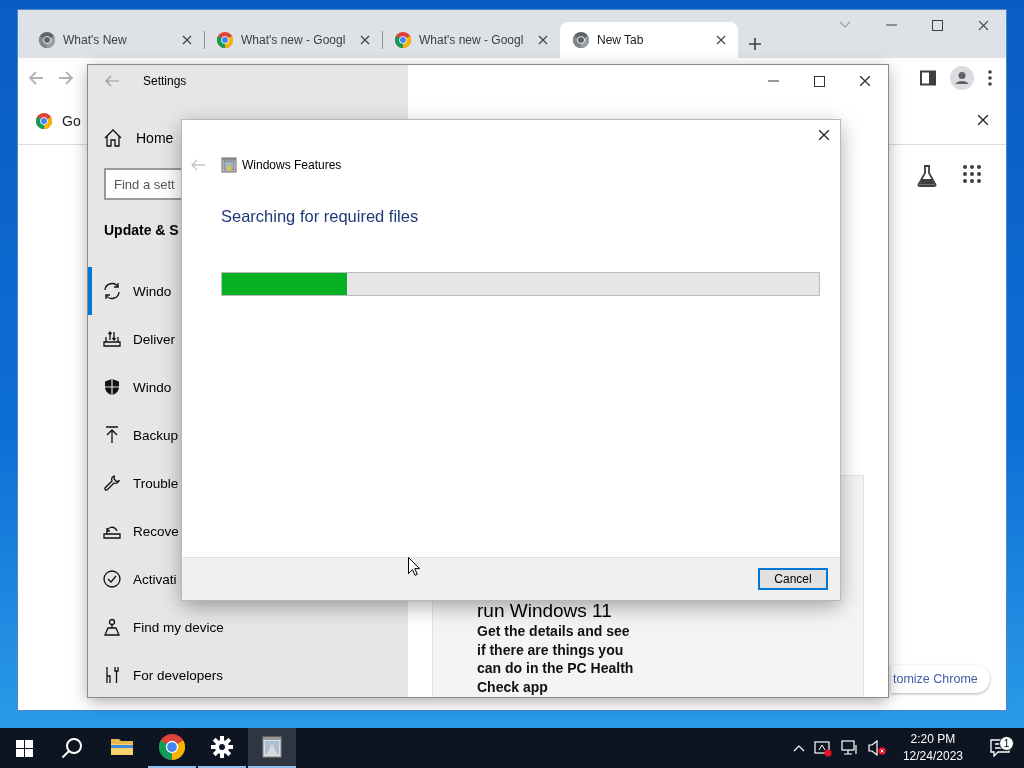 Image resolution: width=1024 pixels, height=768 pixels. Describe the element at coordinates (849, 748) in the screenshot. I see `monitor-icon` at that location.